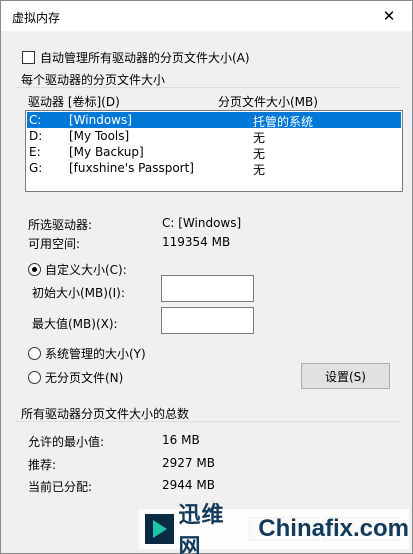 Image resolution: width=413 pixels, height=554 pixels. What do you see at coordinates (100, 120) in the screenshot?
I see `drive-volume-label: [Windows]` at bounding box center [100, 120].